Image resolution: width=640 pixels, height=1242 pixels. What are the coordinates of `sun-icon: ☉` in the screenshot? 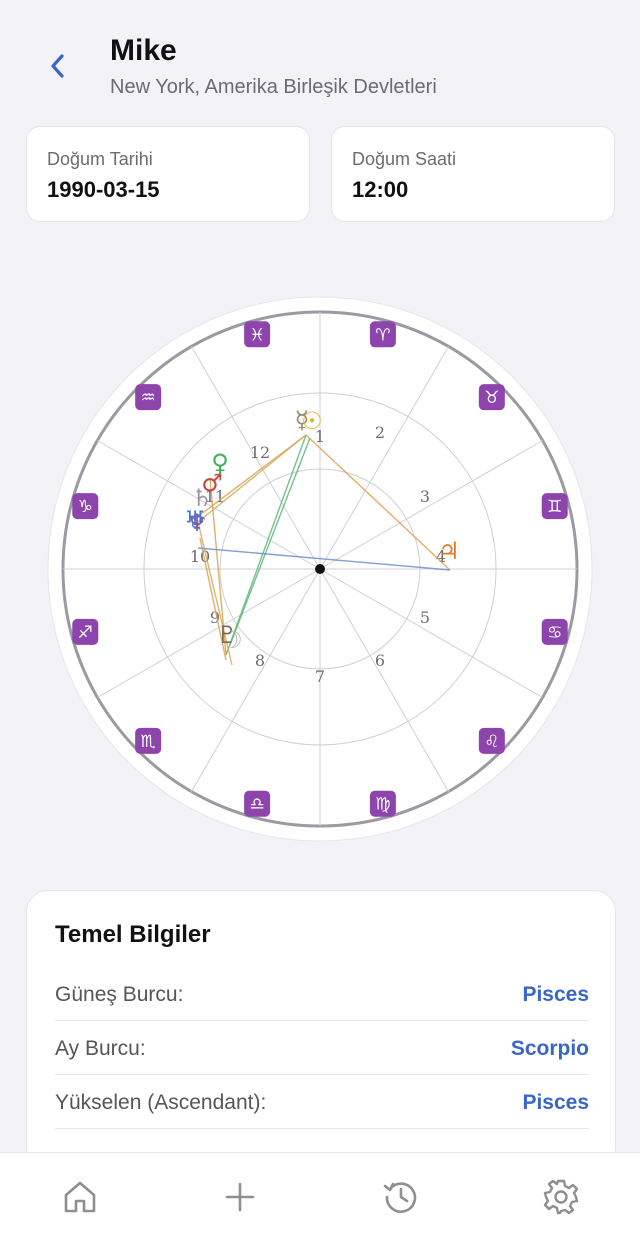 It's located at (312, 421).